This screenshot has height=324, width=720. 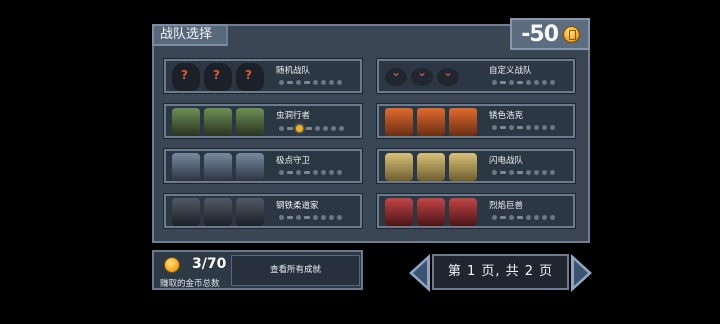 What do you see at coordinates (581, 273) in the screenshot?
I see `next-page-arrow-icon` at bounding box center [581, 273].